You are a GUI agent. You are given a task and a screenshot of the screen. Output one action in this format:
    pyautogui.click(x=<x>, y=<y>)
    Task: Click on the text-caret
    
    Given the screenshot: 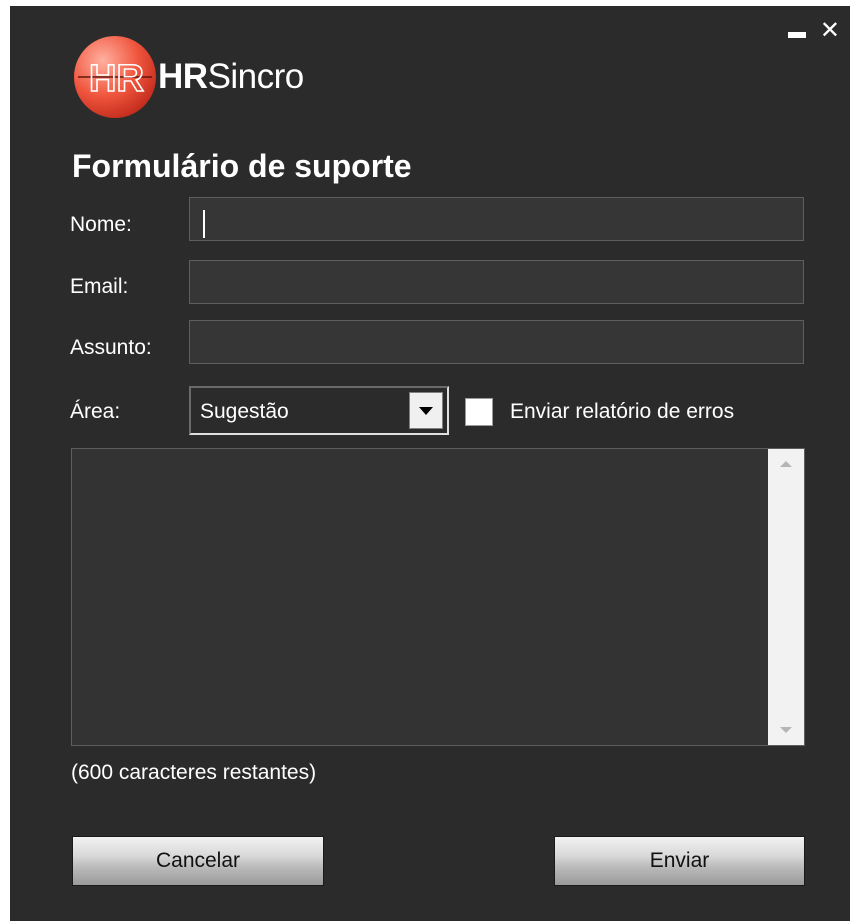 What is the action you would take?
    pyautogui.click(x=204, y=224)
    